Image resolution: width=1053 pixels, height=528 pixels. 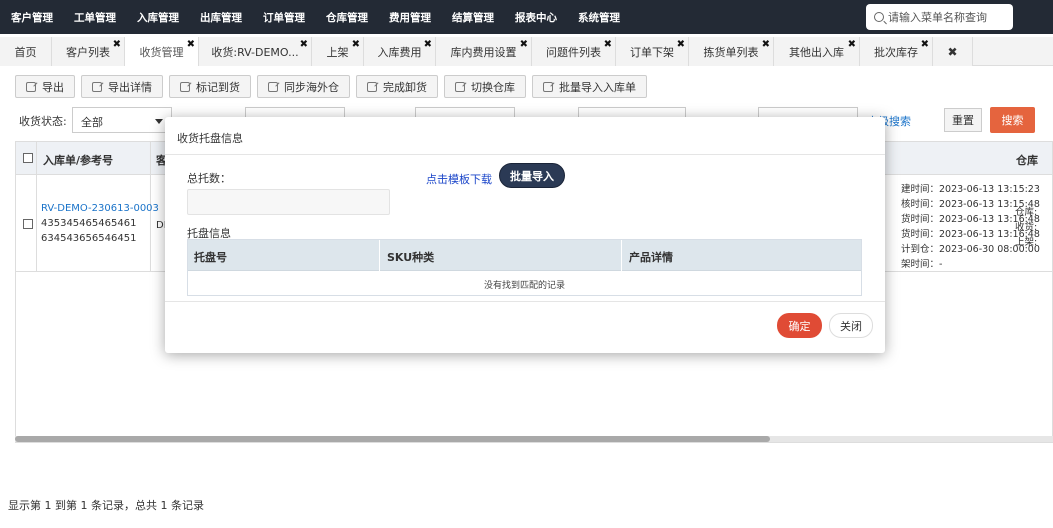 I want to click on header-pallet-no: 托盘号, so click(x=210, y=257).